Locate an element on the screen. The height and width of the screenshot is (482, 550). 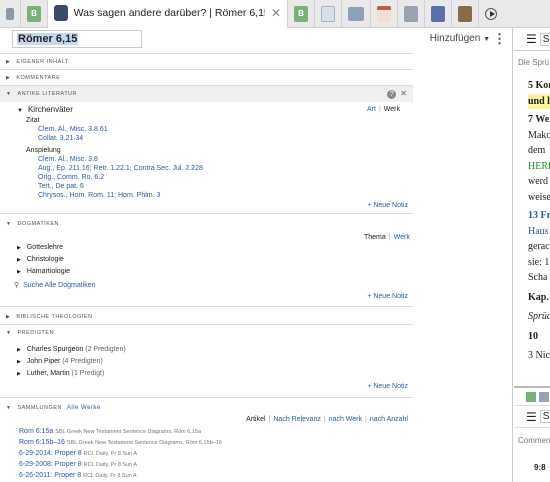
anspielung-link: Orig., Comm. Ro. 6.2 is located at coordinates (71, 177).